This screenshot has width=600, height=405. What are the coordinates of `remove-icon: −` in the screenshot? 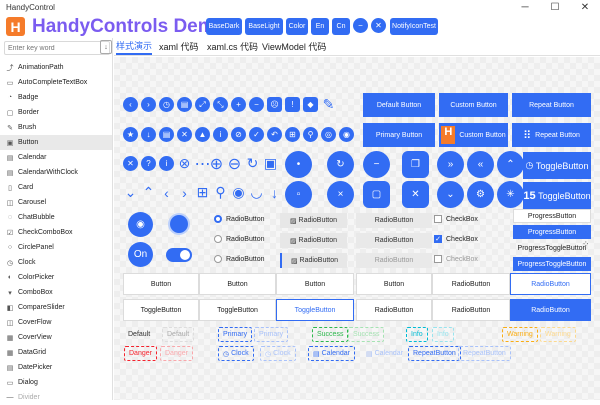 It's located at (256, 104).